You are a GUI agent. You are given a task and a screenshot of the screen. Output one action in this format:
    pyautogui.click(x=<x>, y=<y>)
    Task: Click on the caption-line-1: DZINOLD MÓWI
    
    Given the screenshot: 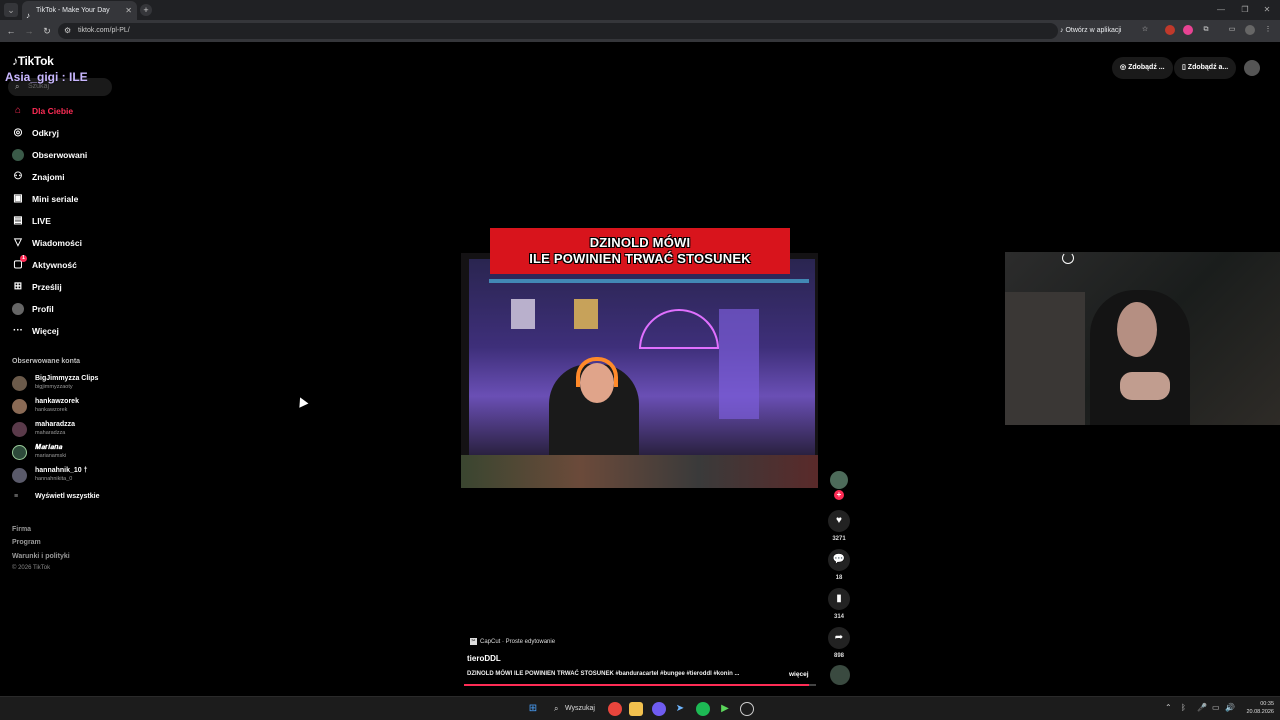 What is the action you would take?
    pyautogui.click(x=640, y=242)
    